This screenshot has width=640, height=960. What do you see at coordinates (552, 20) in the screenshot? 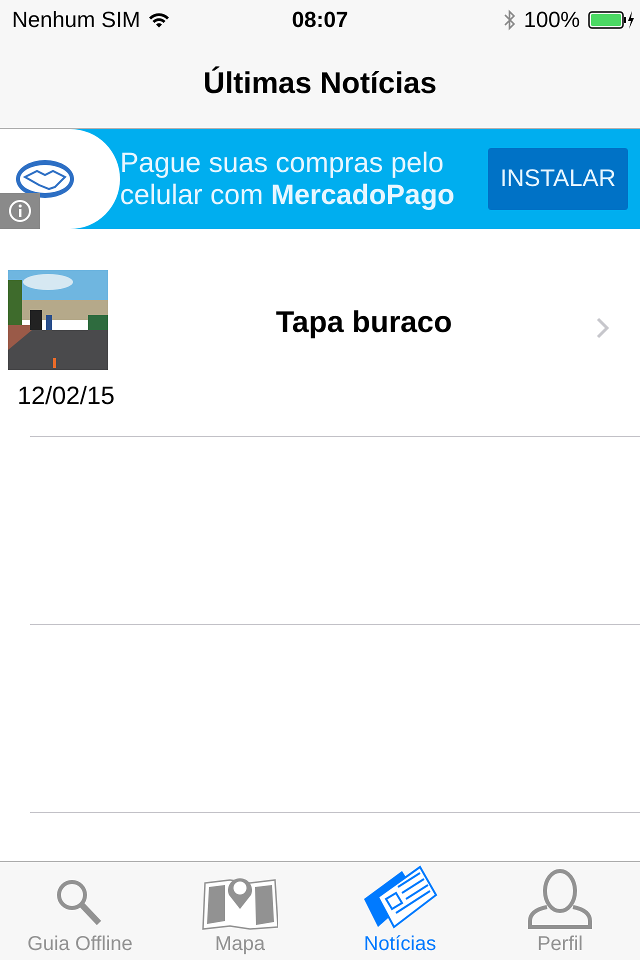
I see `battery-percent: 100%` at bounding box center [552, 20].